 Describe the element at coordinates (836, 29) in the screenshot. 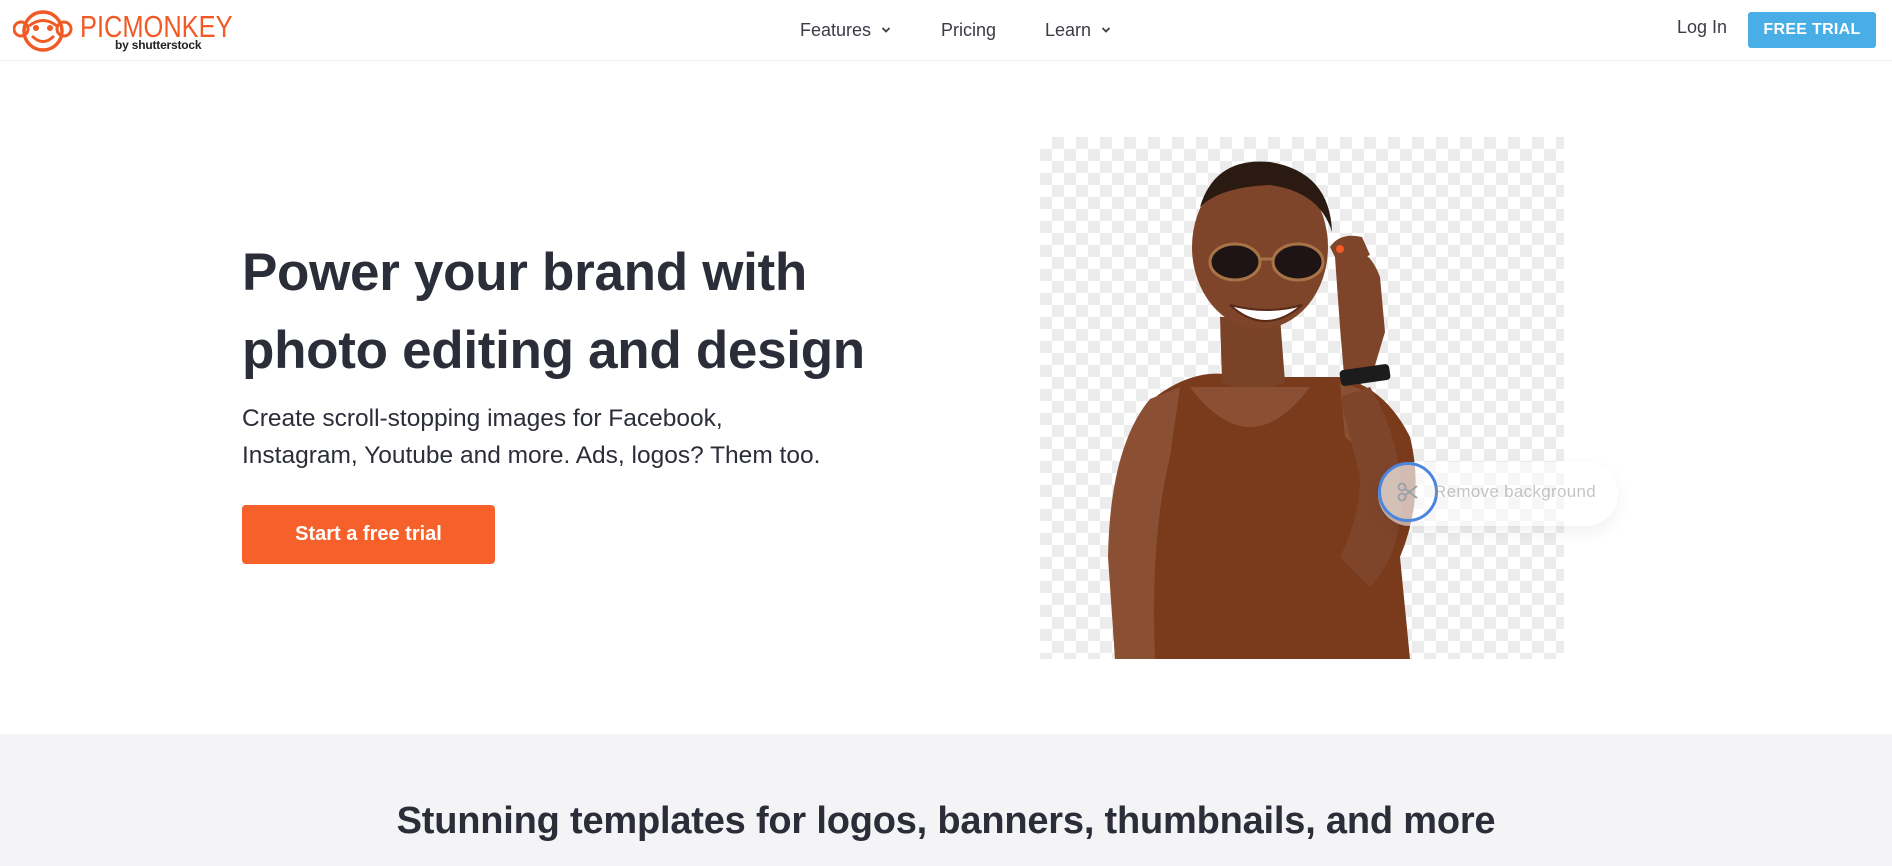

I see `nav-features-label: Features` at that location.